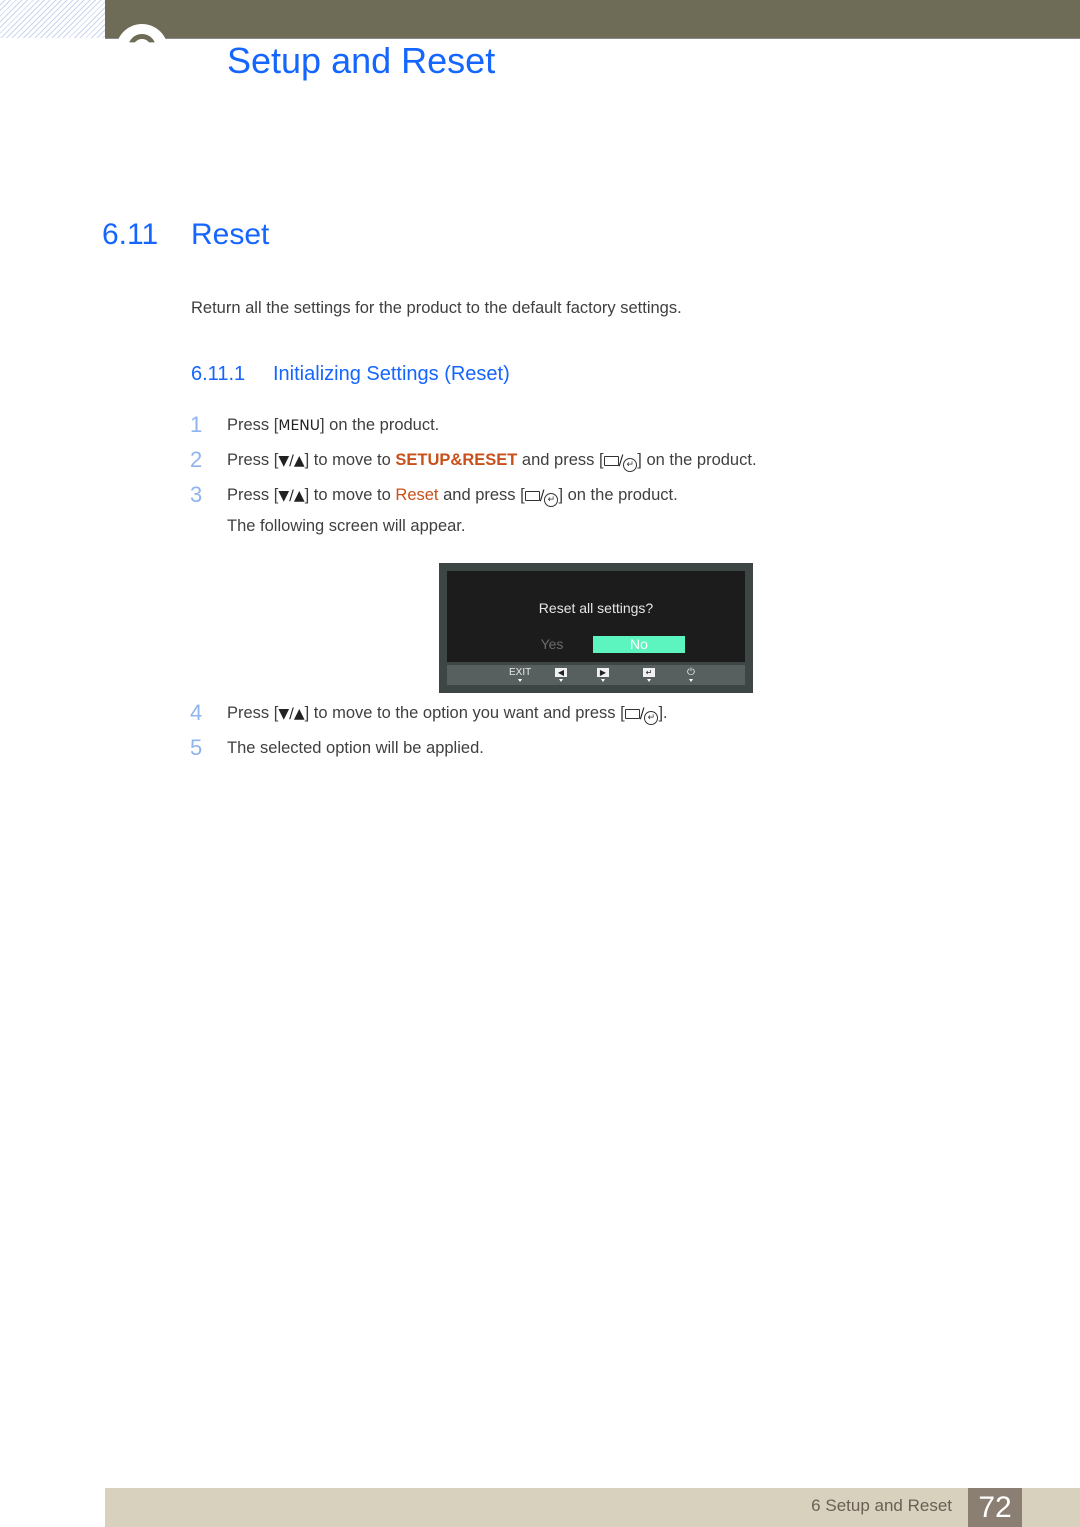 This screenshot has width=1080, height=1527. What do you see at coordinates (881, 1505) in the screenshot?
I see `footer-chapter-label: 6 Setup and Reset` at bounding box center [881, 1505].